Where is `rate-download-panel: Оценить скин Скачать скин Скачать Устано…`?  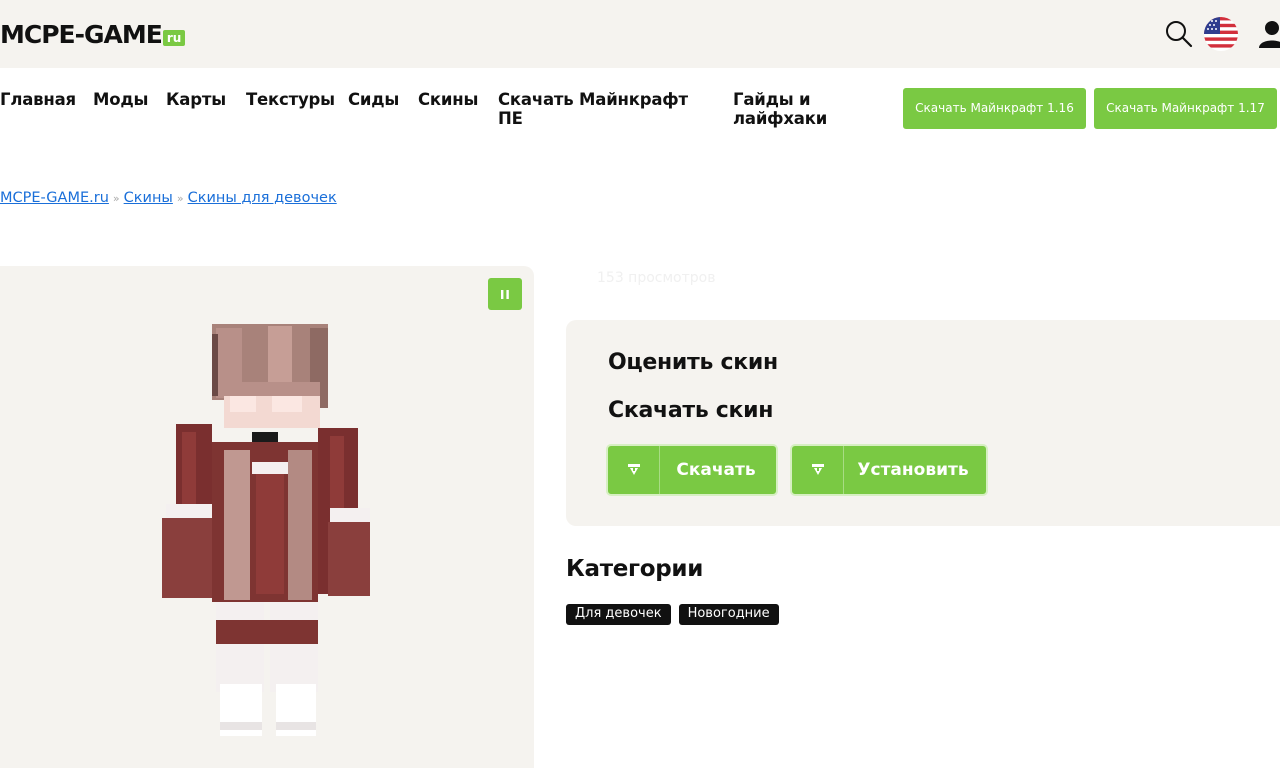
rate-download-panel: Оценить скин Скачать скин Скачать Устано… is located at coordinates (923, 423).